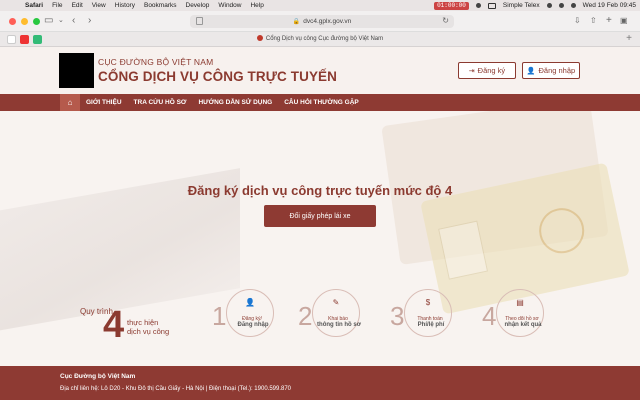  Describe the element at coordinates (521, 5) in the screenshot. I see `input-method-label: Simple Telex` at that location.